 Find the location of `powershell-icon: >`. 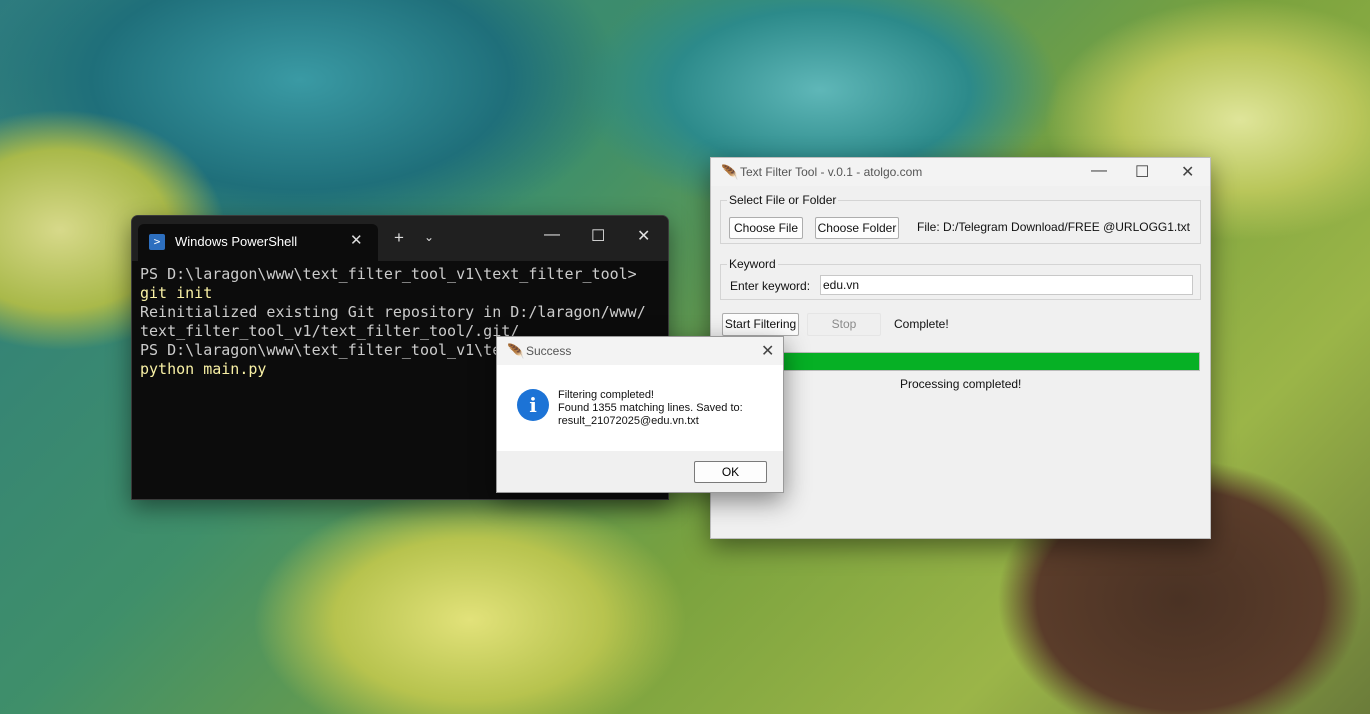

powershell-icon: > is located at coordinates (157, 242).